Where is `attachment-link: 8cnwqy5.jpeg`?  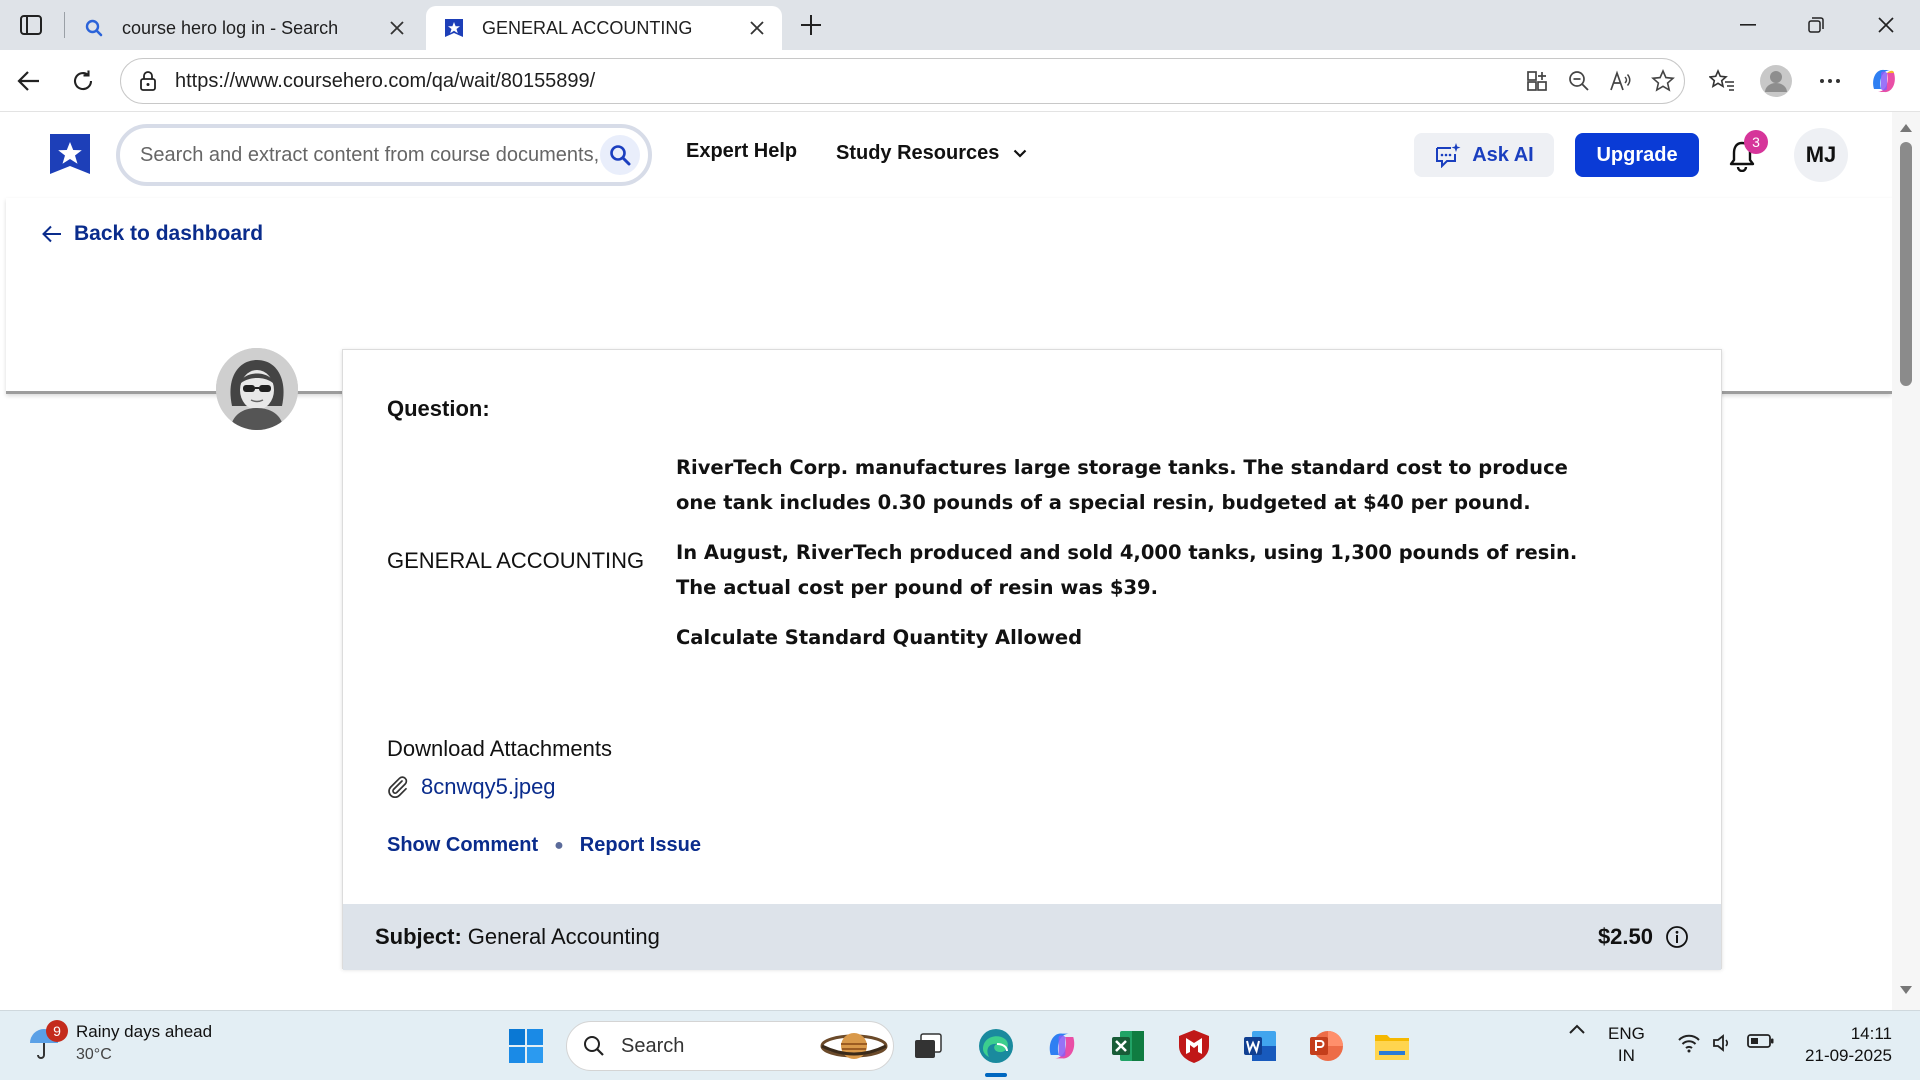 attachment-link: 8cnwqy5.jpeg is located at coordinates (471, 787).